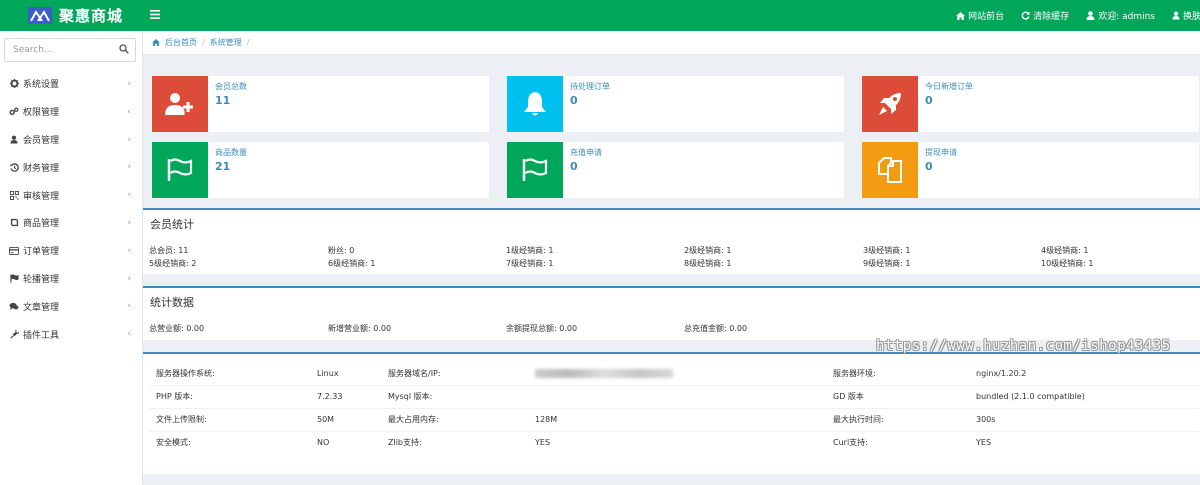  What do you see at coordinates (229, 396) in the screenshot?
I see `table-cell: PHP 版本:` at bounding box center [229, 396].